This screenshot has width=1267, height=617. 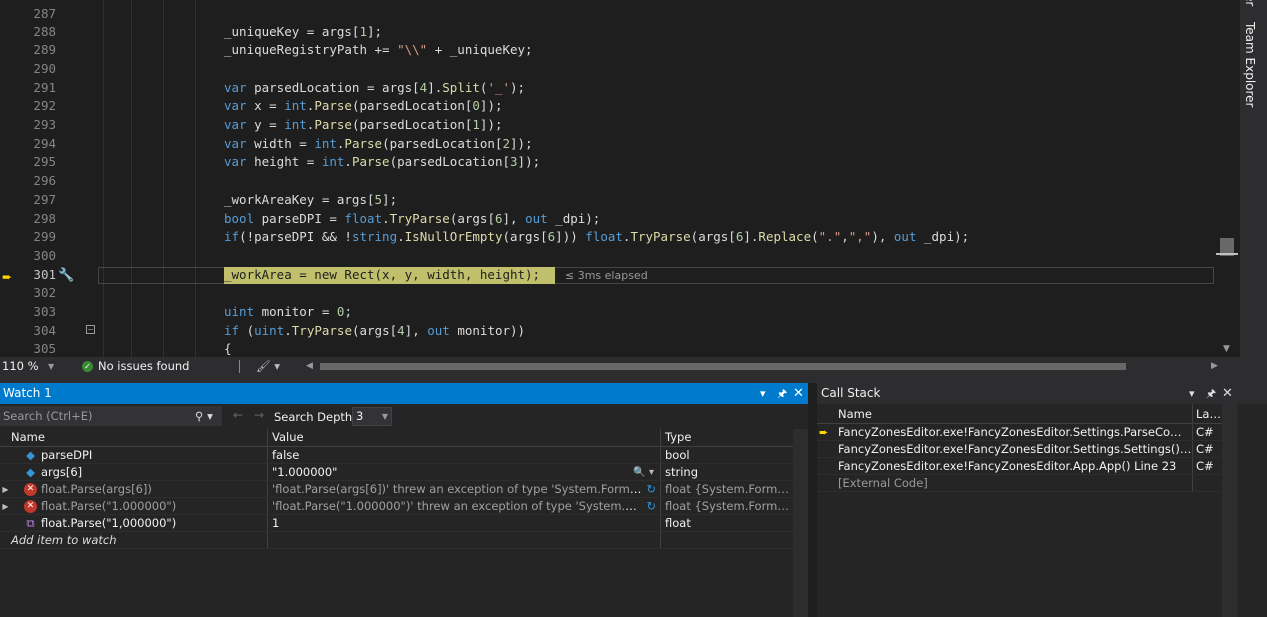 I want to click on code-line: _uniqueKey = args[1];, so click(x=303, y=32).